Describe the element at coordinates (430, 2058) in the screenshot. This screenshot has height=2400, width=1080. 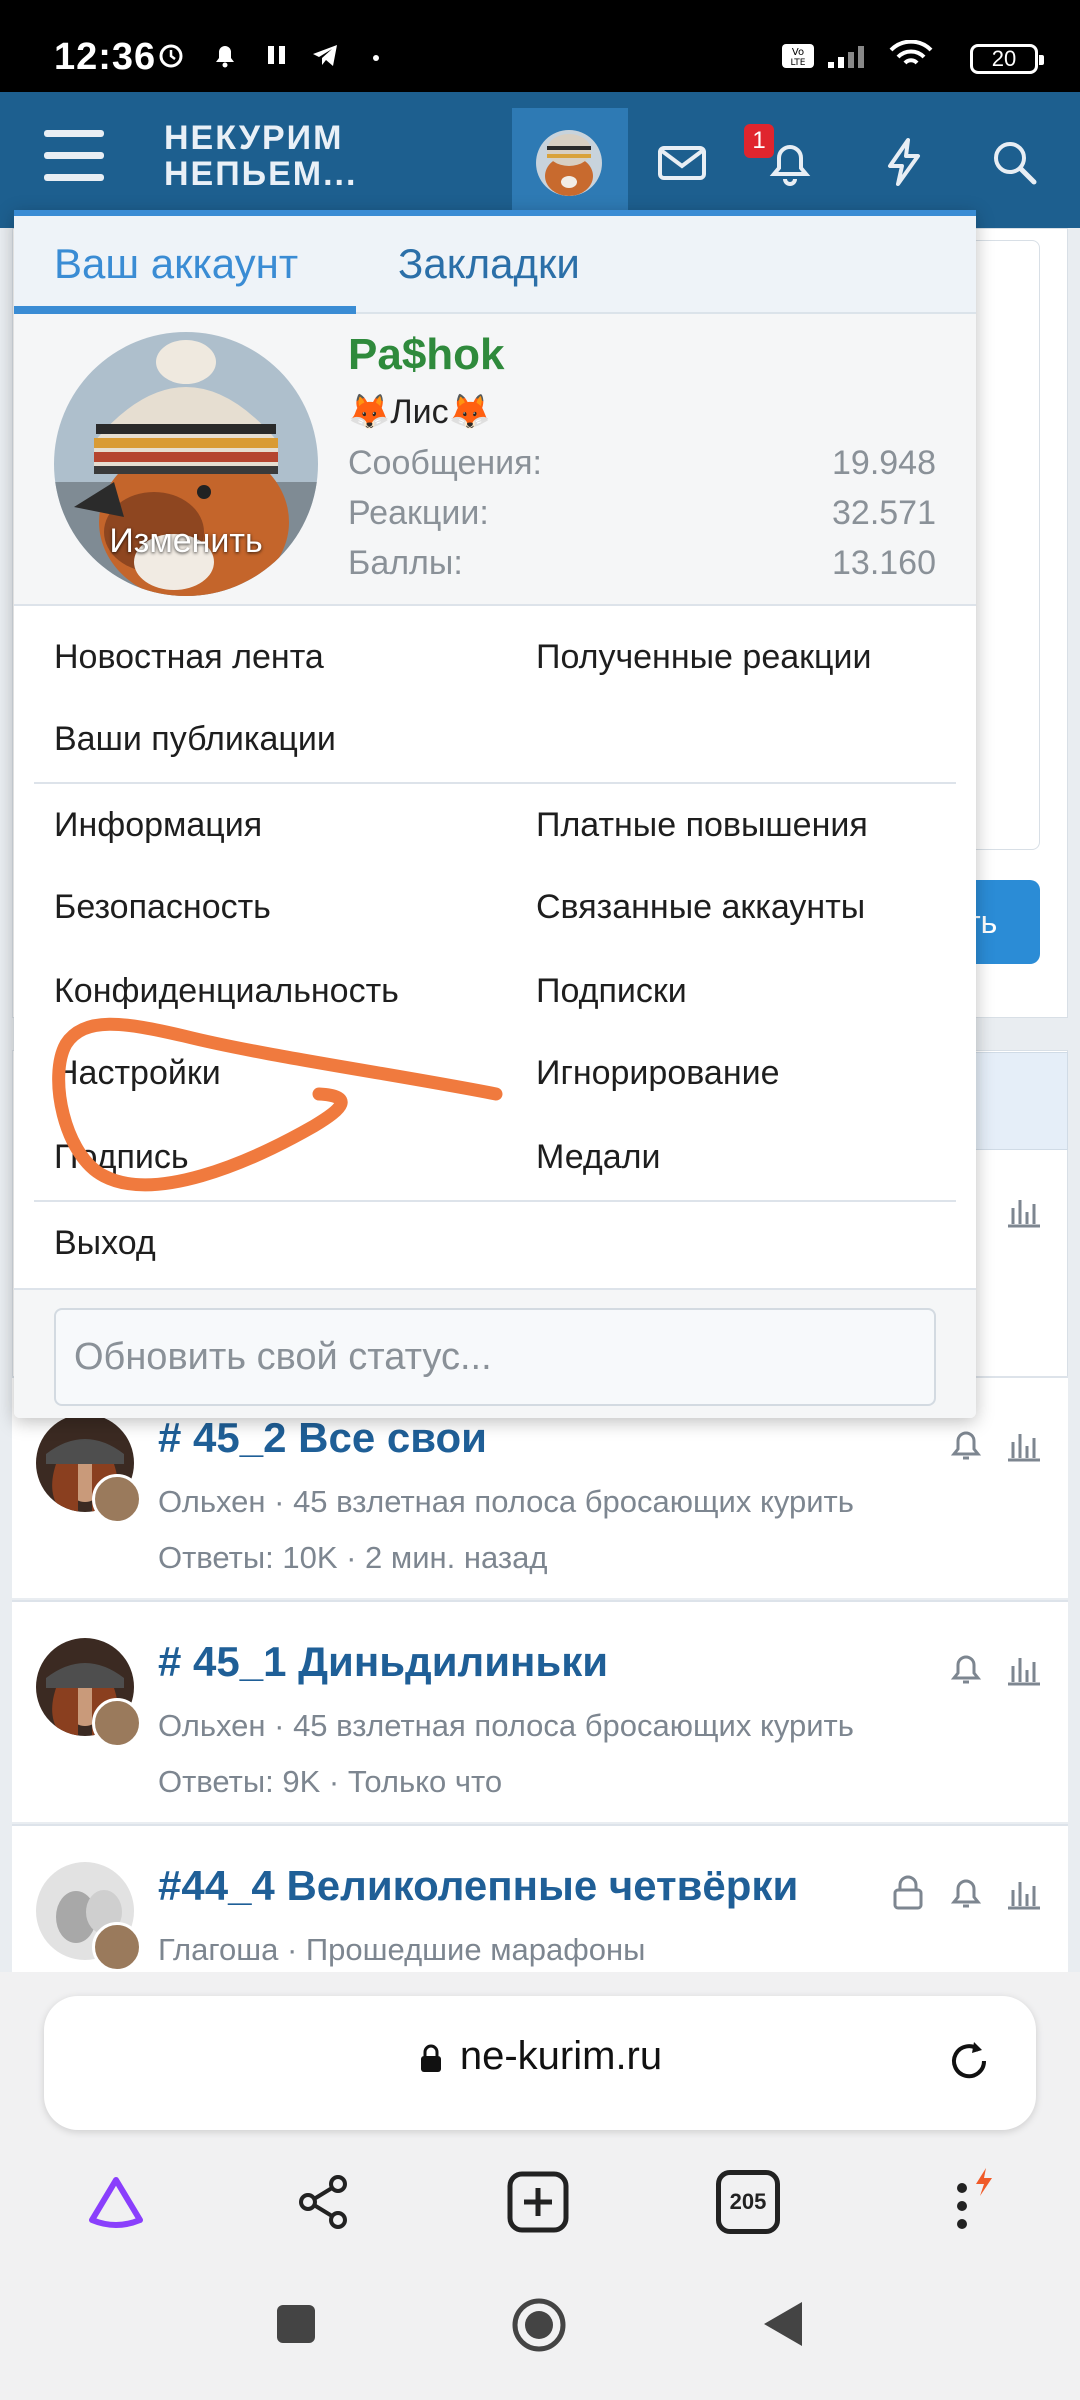
I see `lock-icon` at that location.